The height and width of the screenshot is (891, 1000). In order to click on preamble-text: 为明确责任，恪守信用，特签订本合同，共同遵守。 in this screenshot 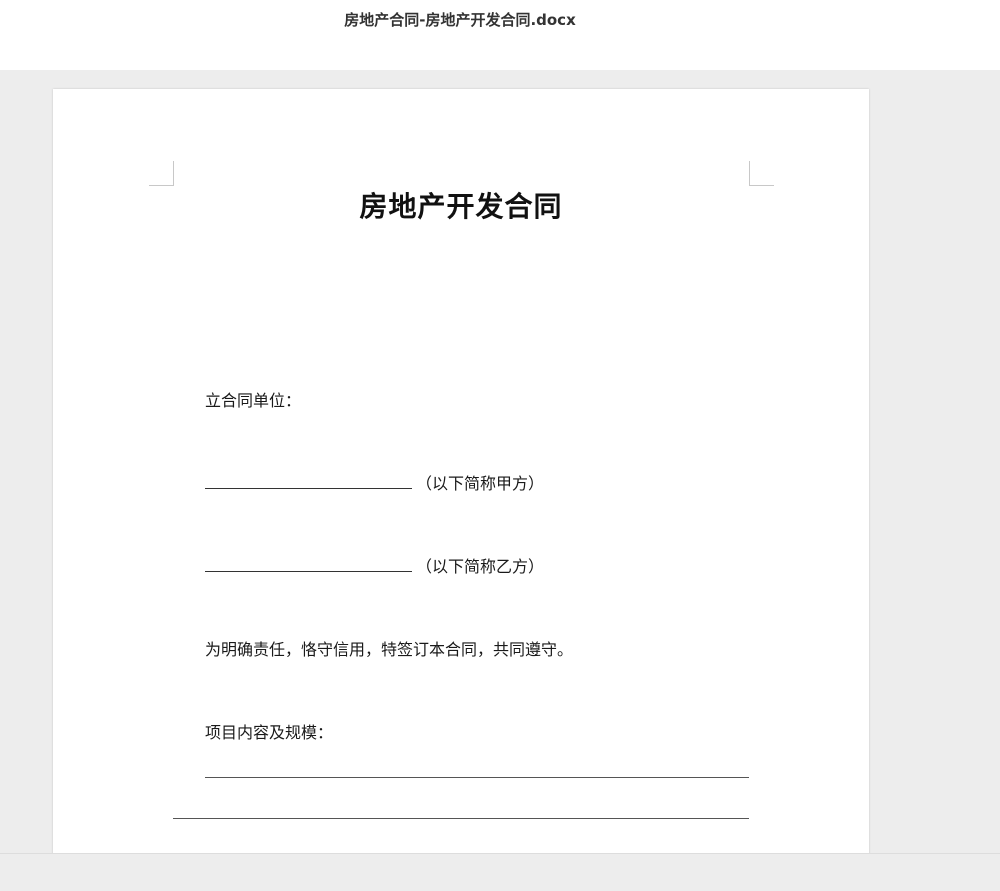, I will do `click(389, 649)`.